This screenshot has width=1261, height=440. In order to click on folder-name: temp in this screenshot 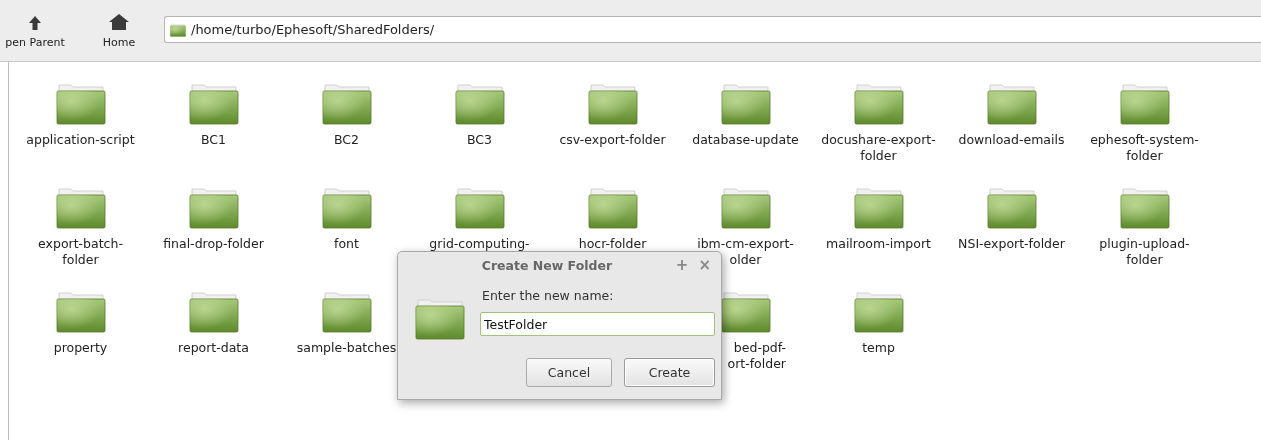, I will do `click(878, 348)`.